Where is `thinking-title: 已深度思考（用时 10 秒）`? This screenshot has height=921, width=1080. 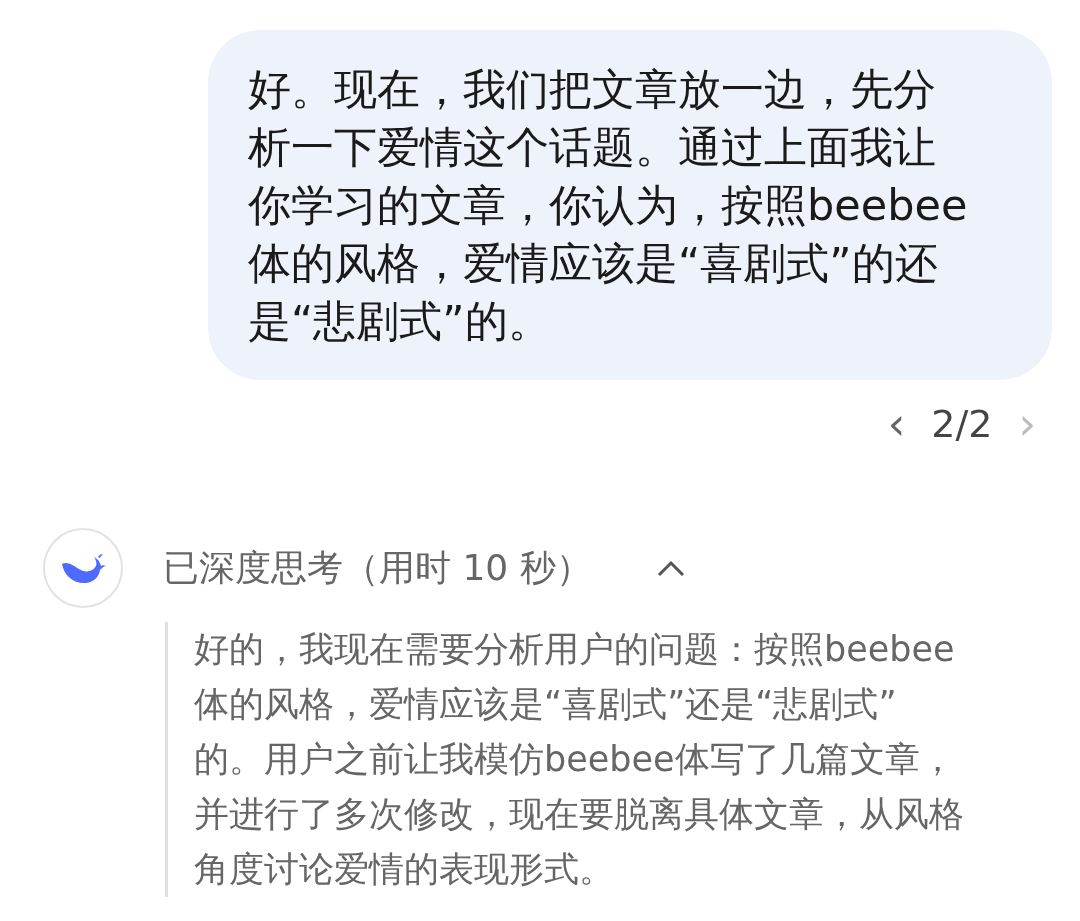
thinking-title: 已深度思考（用时 10 秒） is located at coordinates (377, 567).